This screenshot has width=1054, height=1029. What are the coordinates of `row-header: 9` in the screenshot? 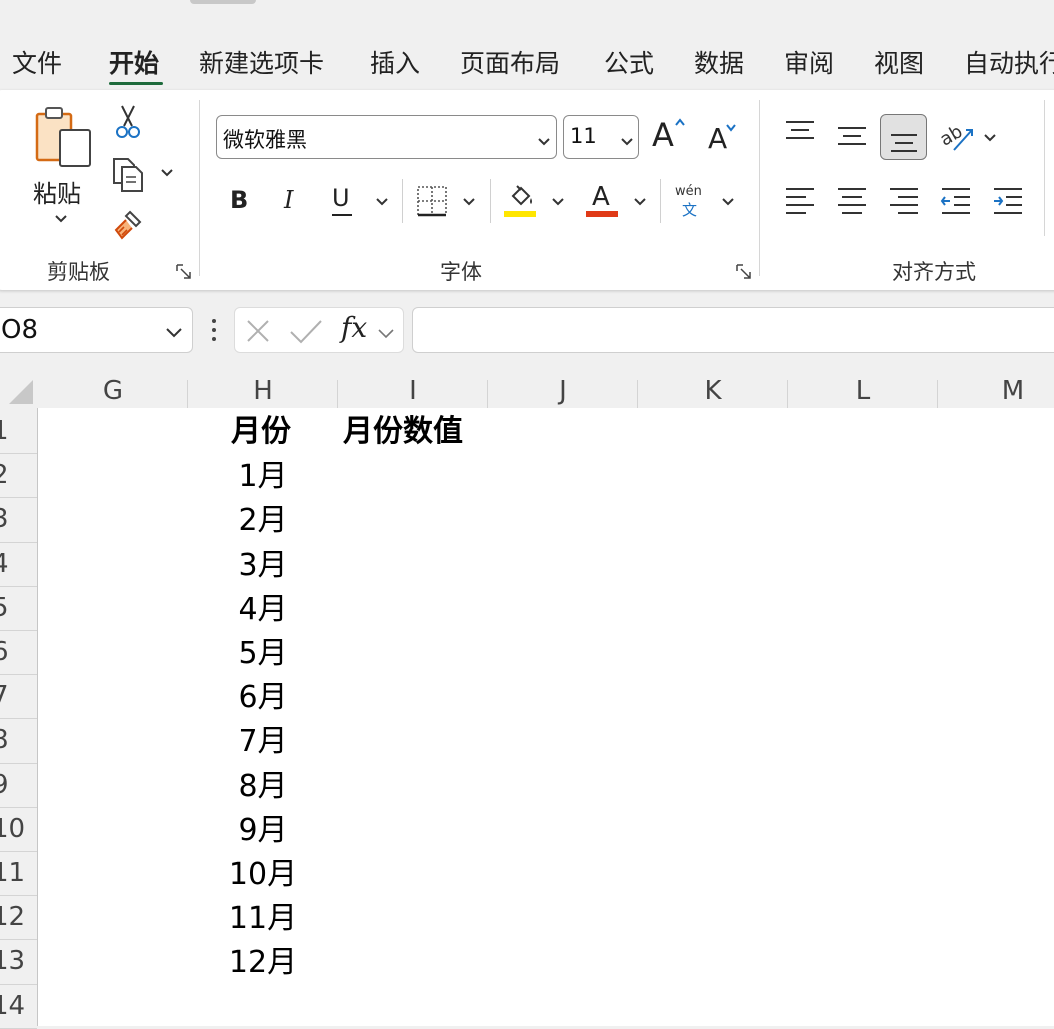 It's located at (11, 785).